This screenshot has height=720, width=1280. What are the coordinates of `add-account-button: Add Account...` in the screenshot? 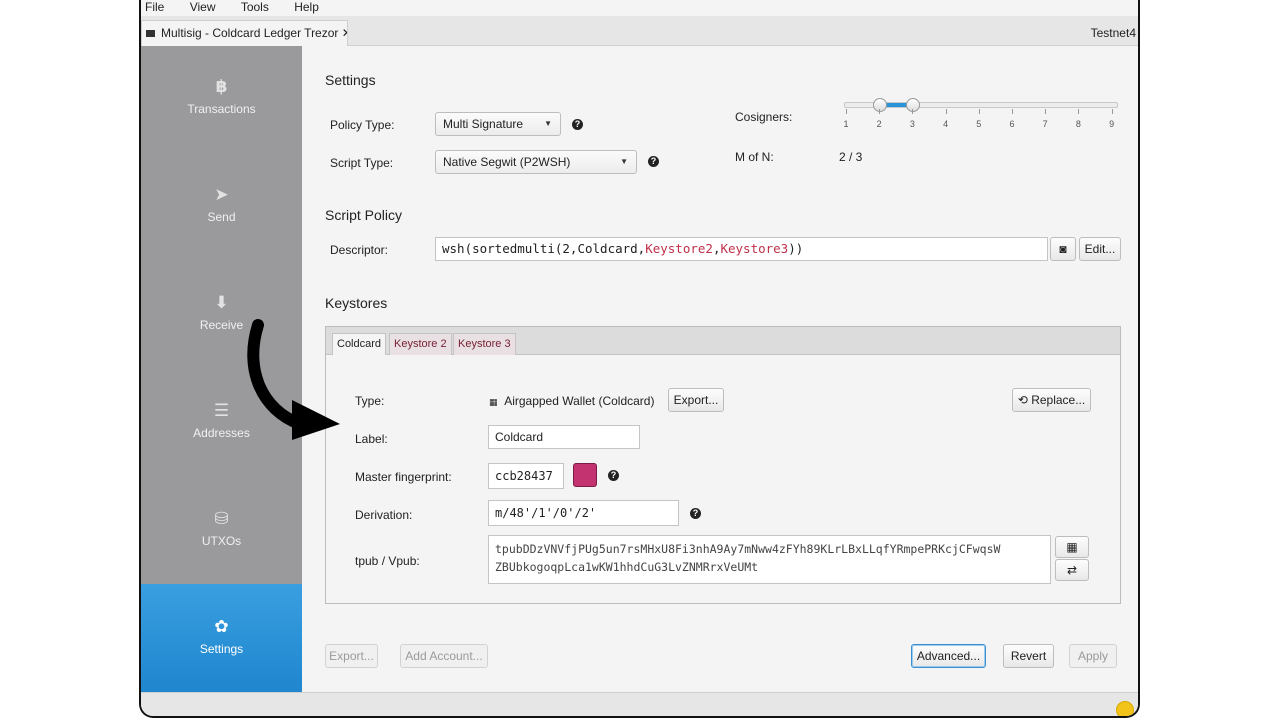 It's located at (444, 656).